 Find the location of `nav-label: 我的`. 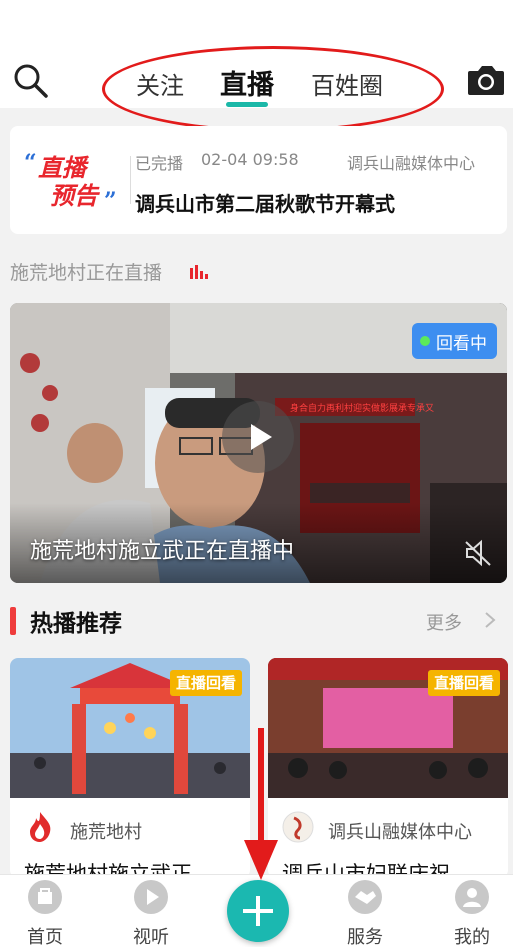

nav-label: 我的 is located at coordinates (472, 937).